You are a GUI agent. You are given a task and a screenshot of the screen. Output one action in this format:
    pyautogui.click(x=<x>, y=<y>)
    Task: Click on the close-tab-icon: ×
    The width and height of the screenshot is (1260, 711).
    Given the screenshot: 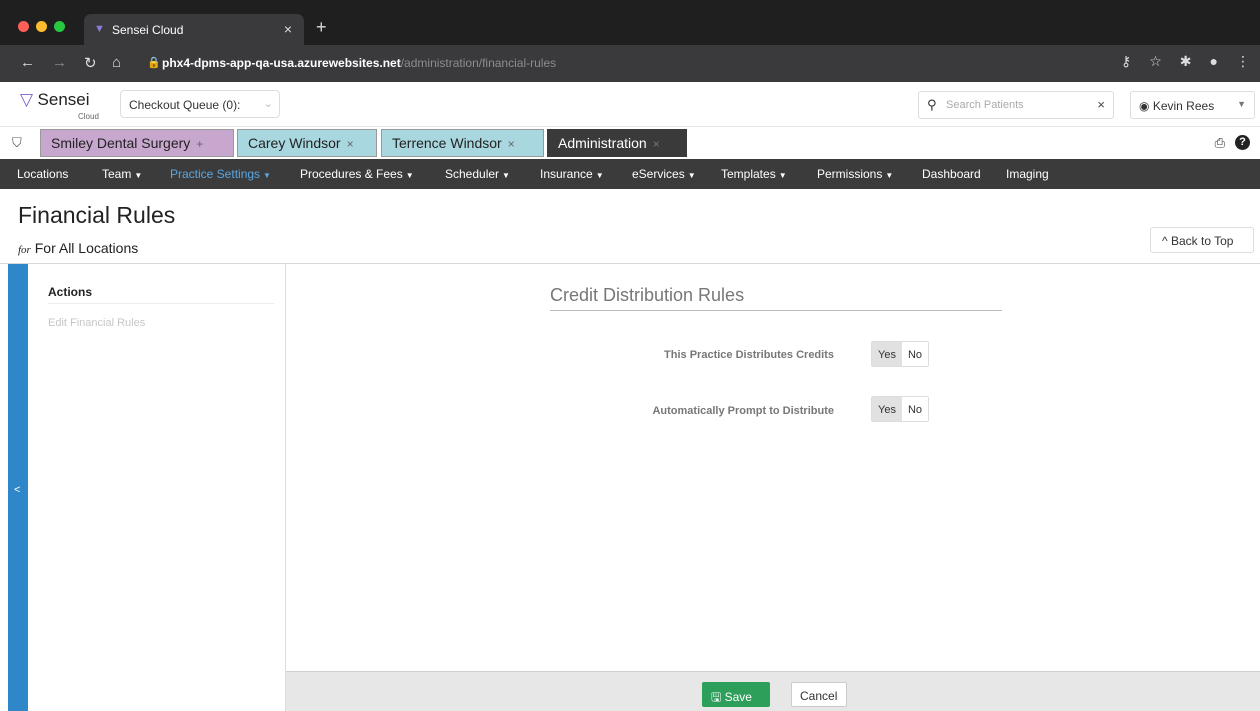 What is the action you would take?
    pyautogui.click(x=288, y=29)
    